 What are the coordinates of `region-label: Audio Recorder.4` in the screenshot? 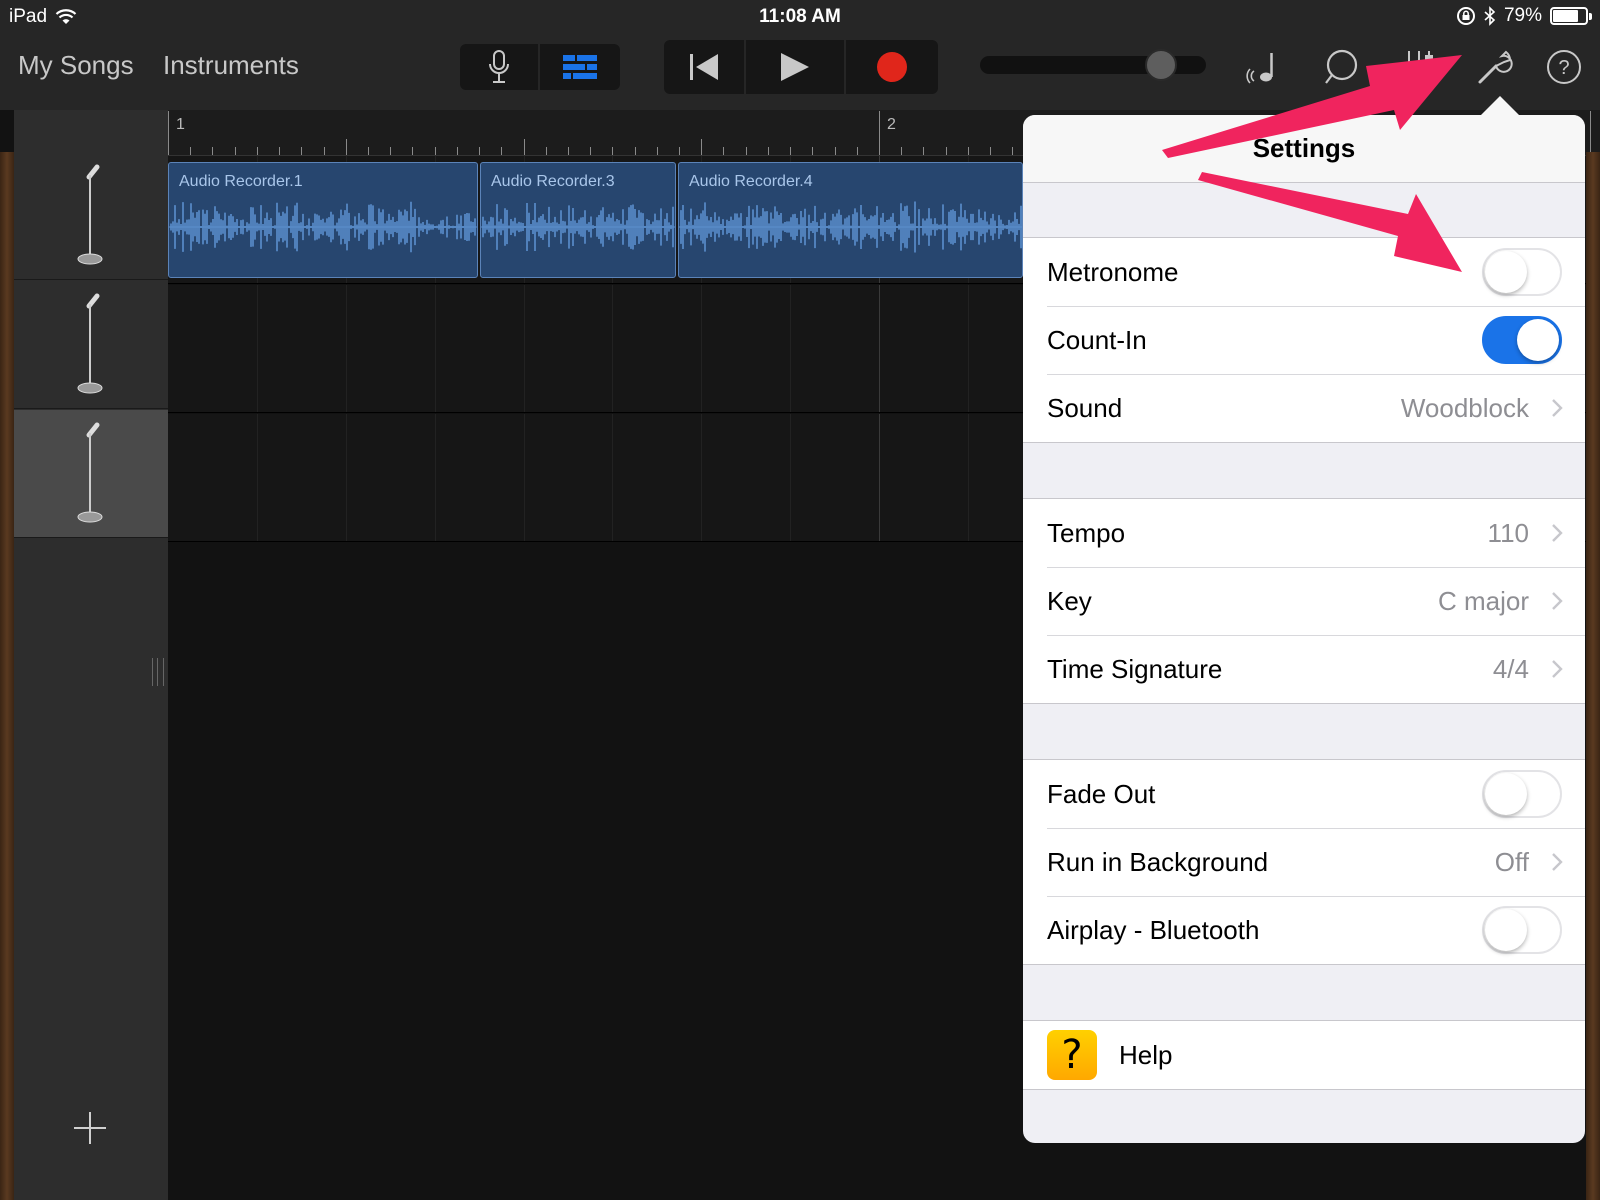 It's located at (751, 181).